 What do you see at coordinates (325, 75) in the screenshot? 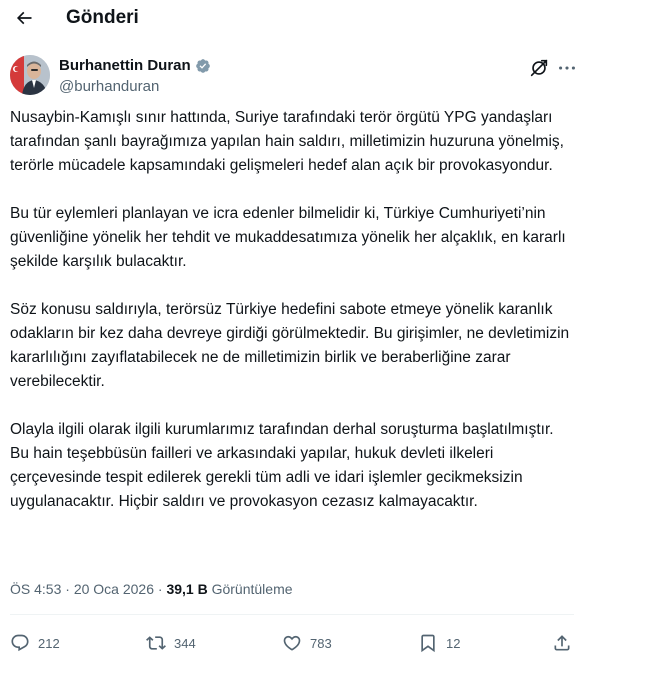
I see `author-row: Burhanettin Duran @burhanduran` at bounding box center [325, 75].